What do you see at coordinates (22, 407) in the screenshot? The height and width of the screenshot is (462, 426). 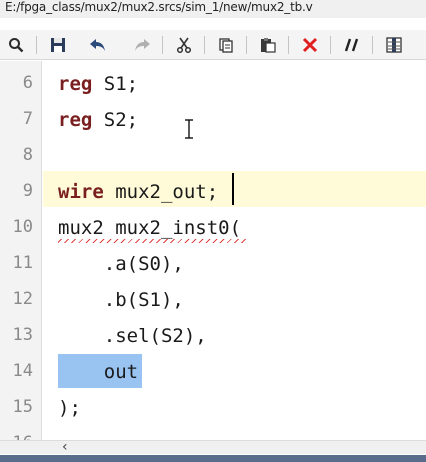 I see `line-number: 15` at bounding box center [22, 407].